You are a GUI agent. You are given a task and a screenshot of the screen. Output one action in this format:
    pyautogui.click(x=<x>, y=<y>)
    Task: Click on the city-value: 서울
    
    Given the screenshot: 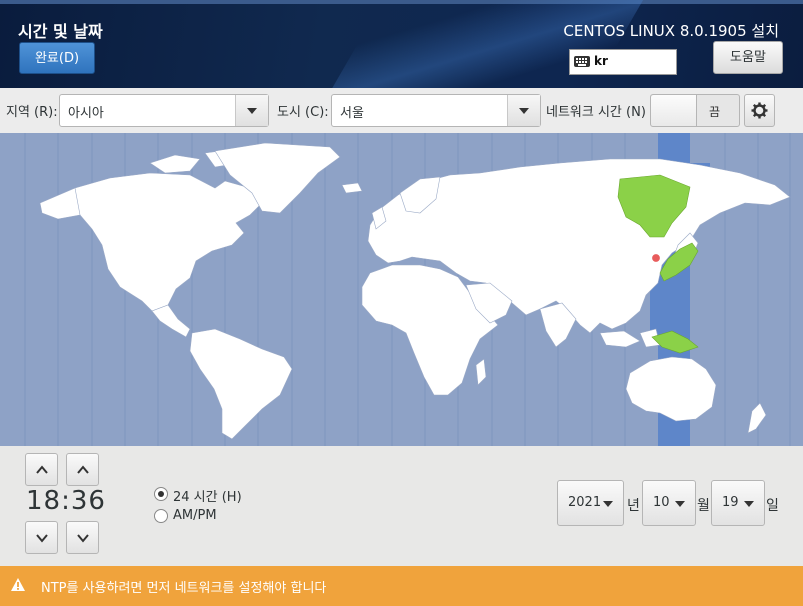 What is the action you would take?
    pyautogui.click(x=352, y=113)
    